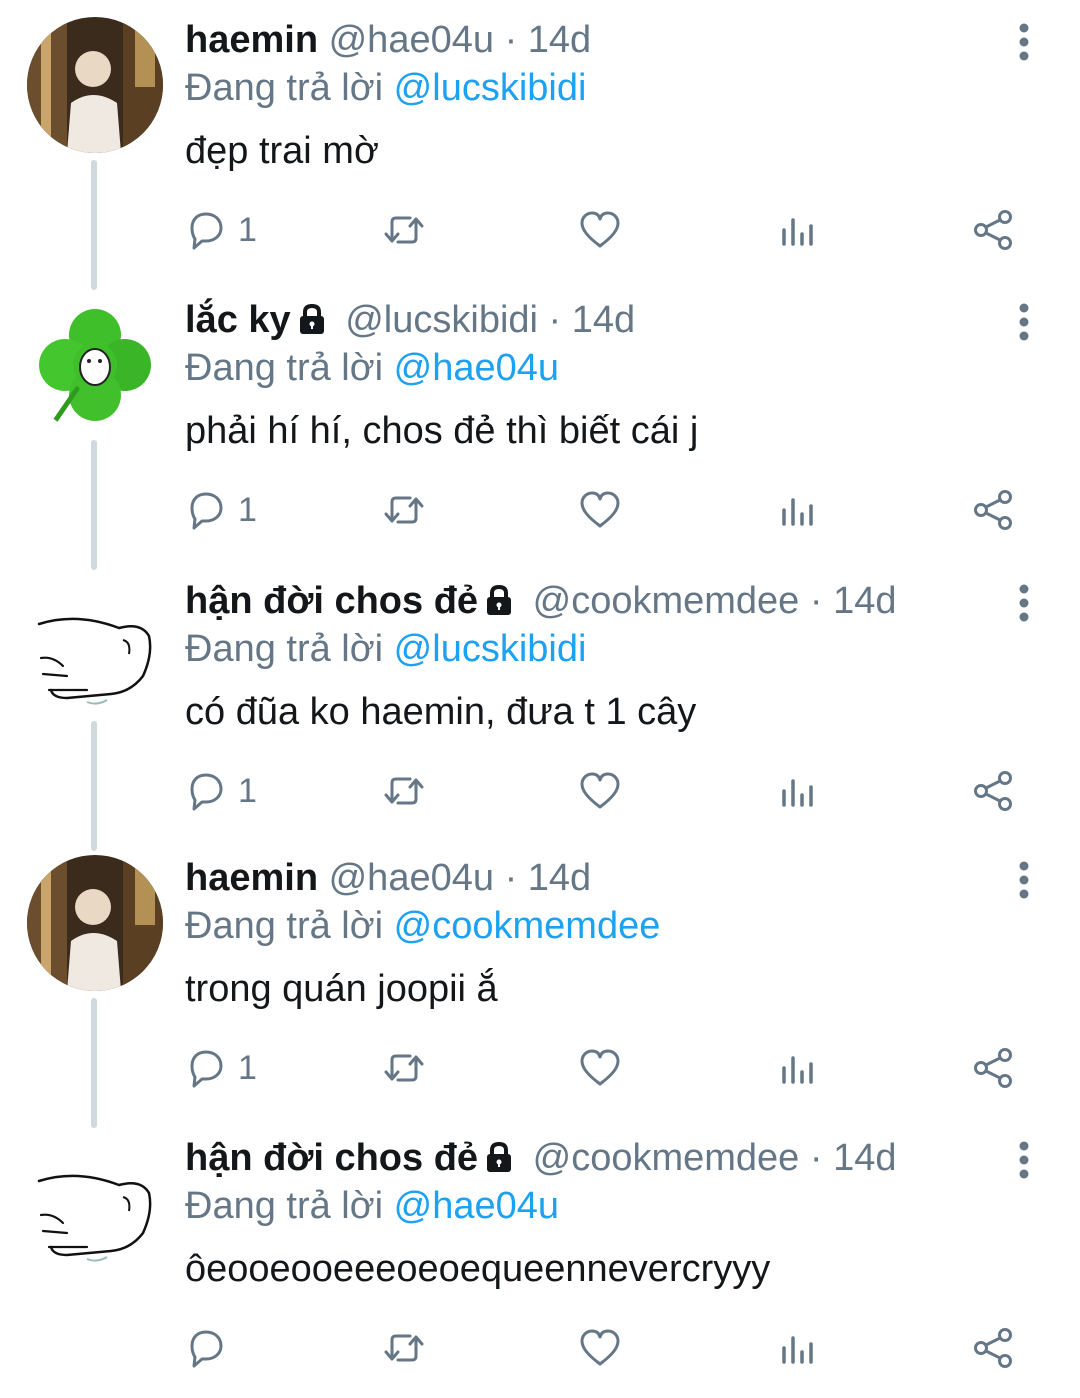 The image size is (1080, 1398). I want to click on tweet-header: haemin @hae04u · 14d, so click(388, 40).